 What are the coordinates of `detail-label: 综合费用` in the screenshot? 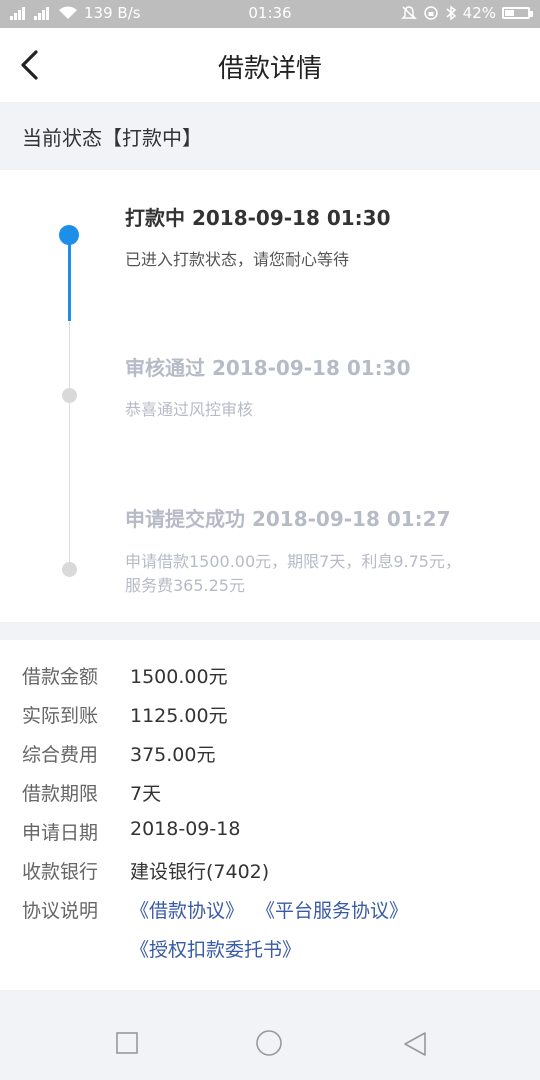 It's located at (60, 755).